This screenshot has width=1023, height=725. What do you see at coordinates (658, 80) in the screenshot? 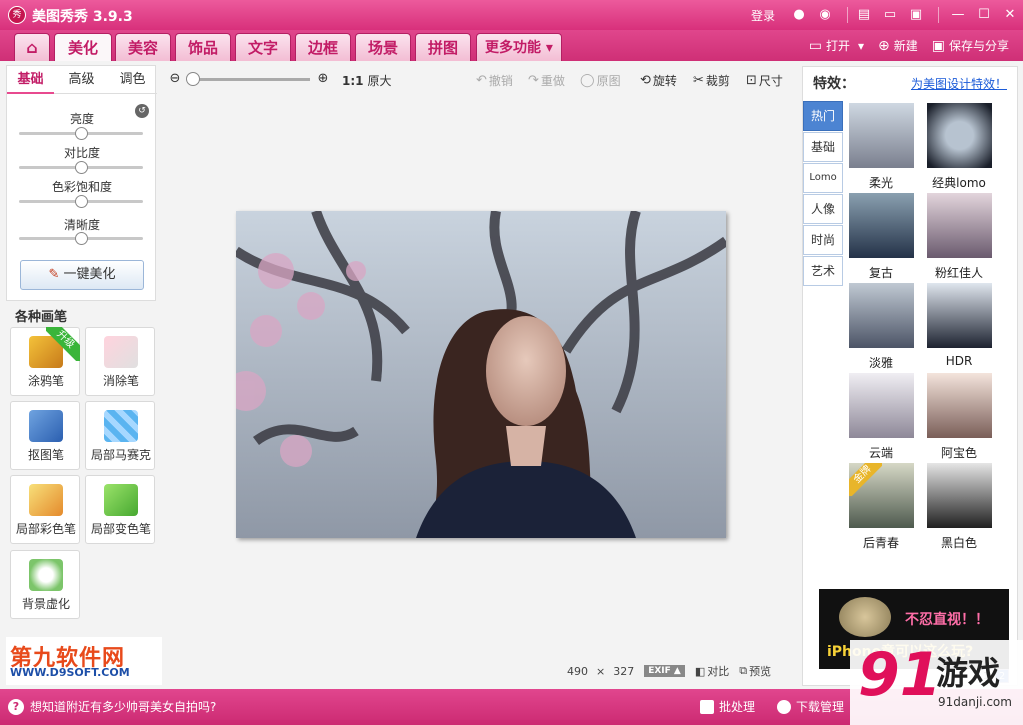
I see `rotate-button: ⟲ 旋转` at bounding box center [658, 80].